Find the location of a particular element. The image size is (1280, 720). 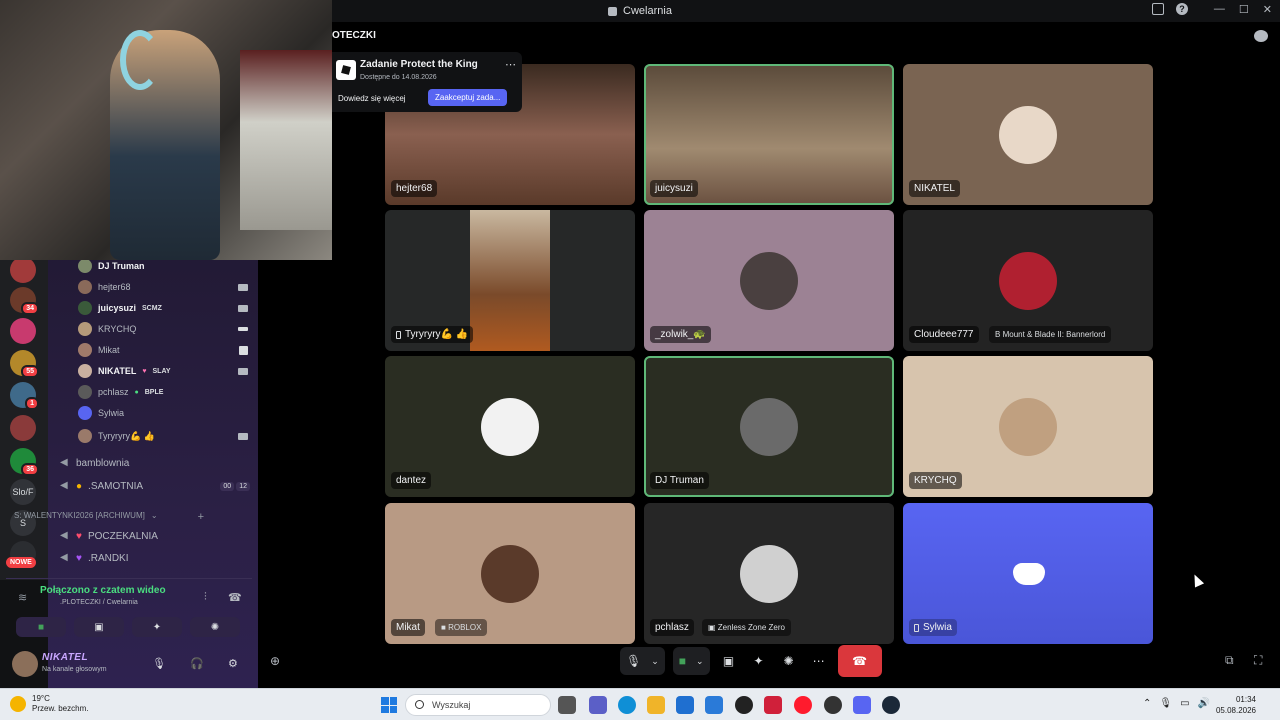

start-button is located at coordinates (389, 705).